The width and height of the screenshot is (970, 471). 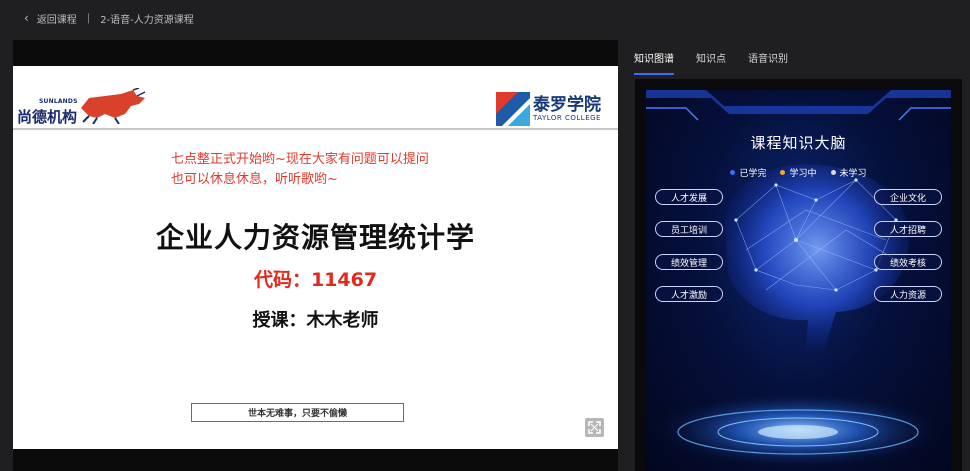 I want to click on node-talent-recruitment: 人才招聘, so click(x=908, y=229).